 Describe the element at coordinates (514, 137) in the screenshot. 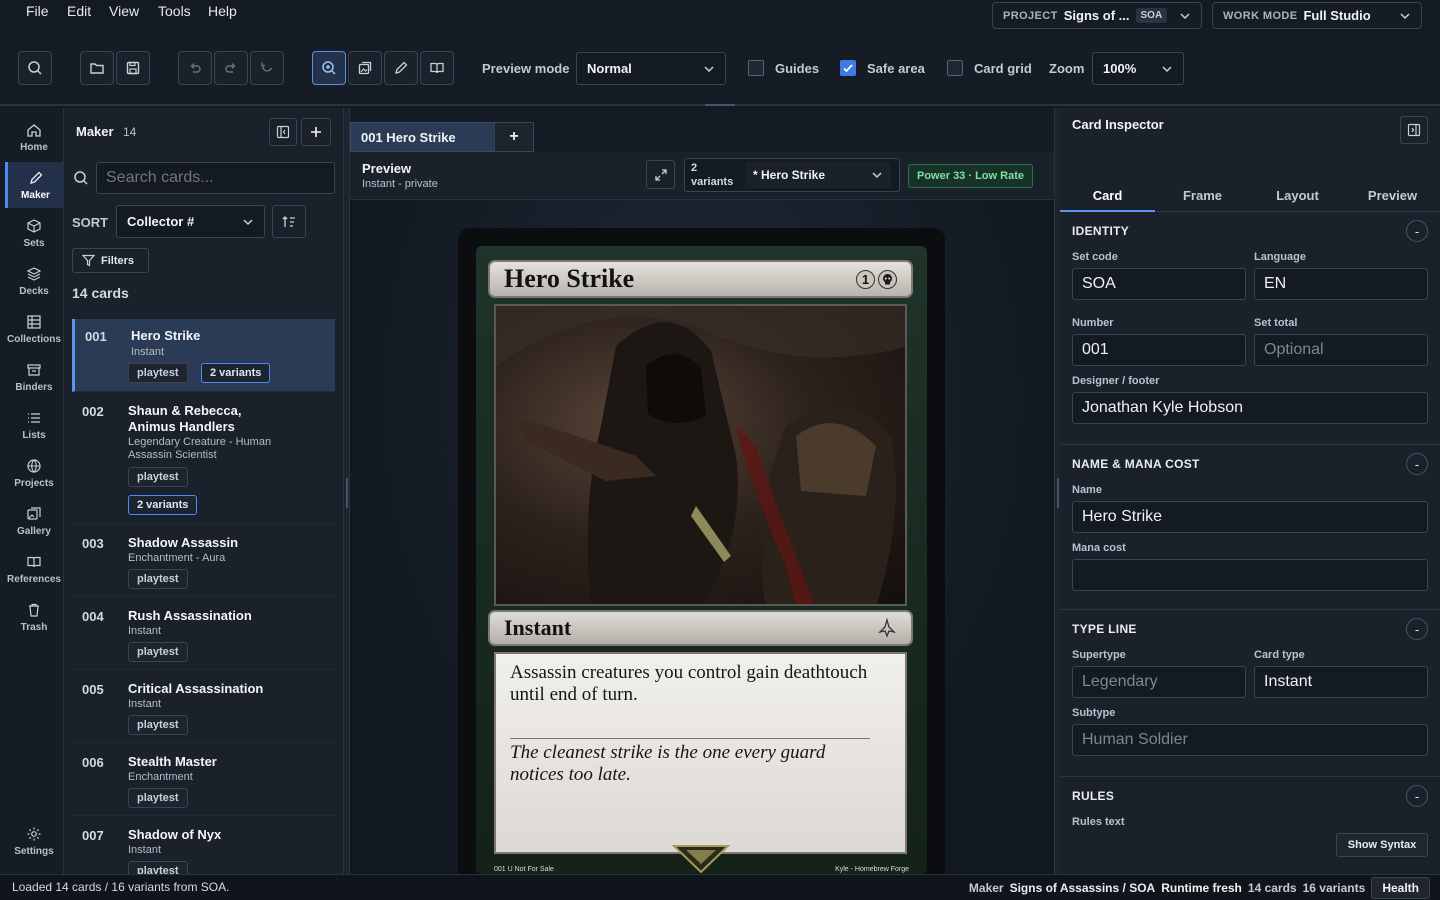

I see `new-tab-button: +` at that location.